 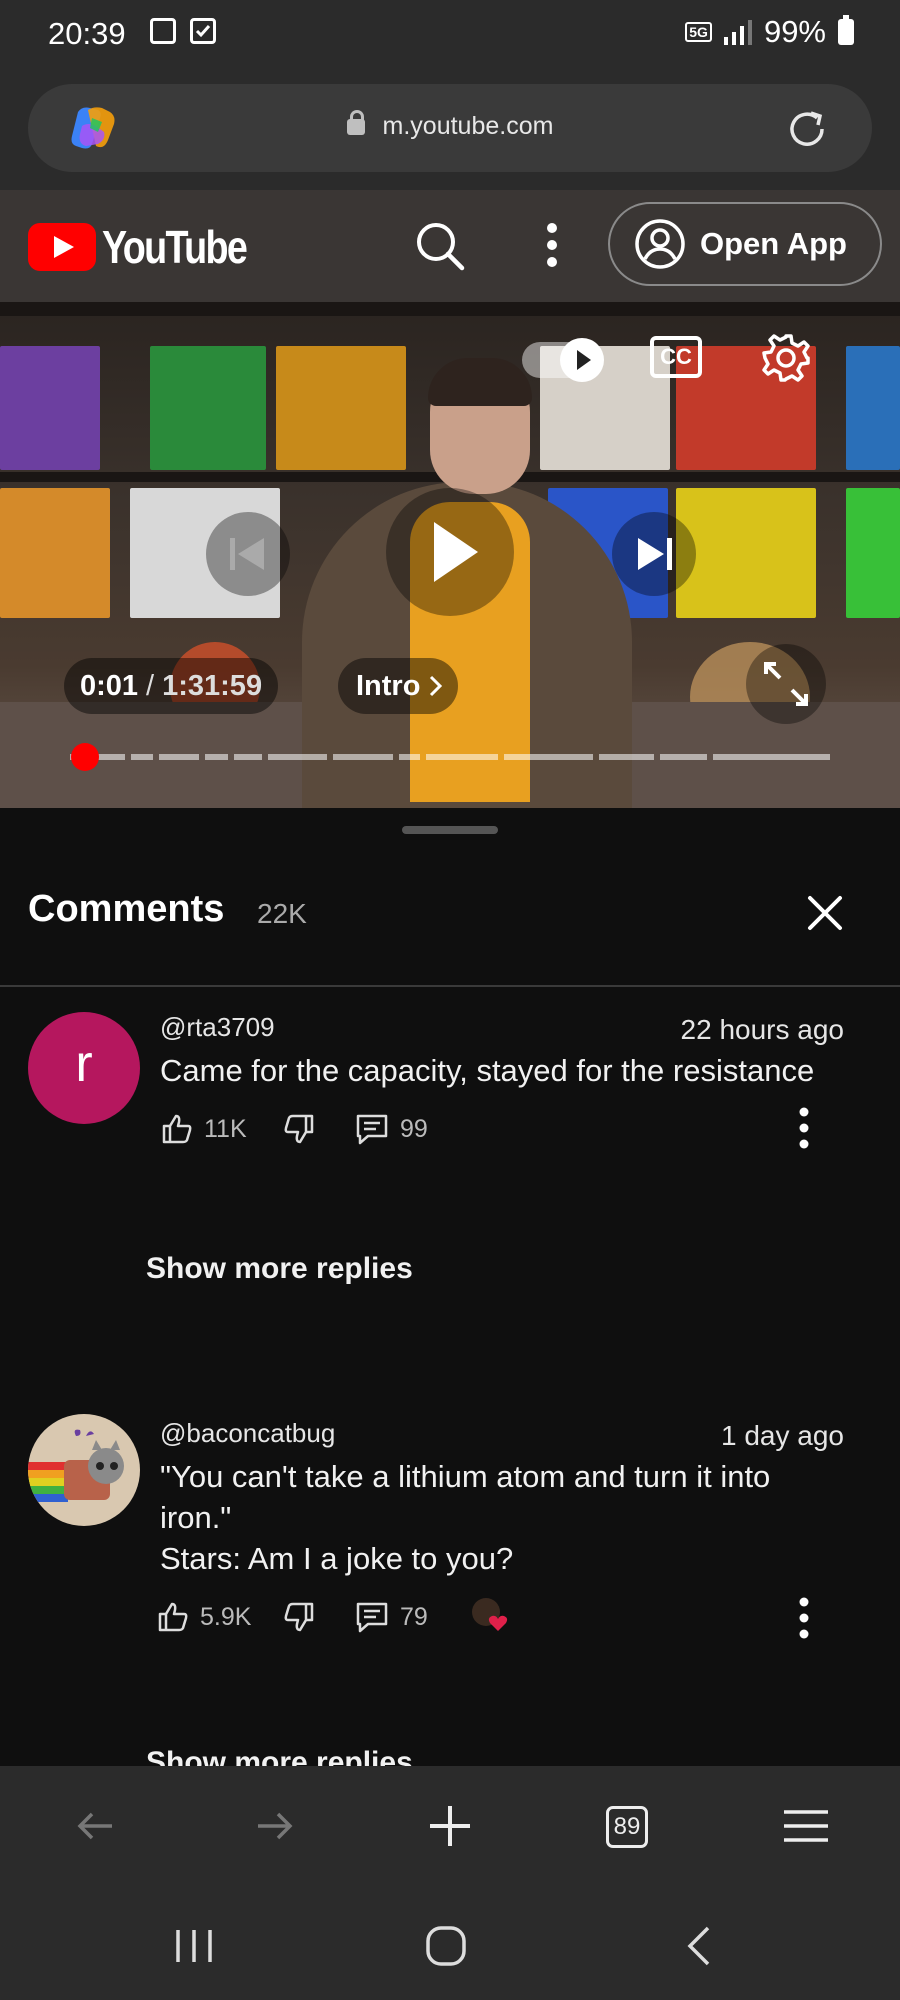 What do you see at coordinates (450, 830) in the screenshot?
I see `drag-handle` at bounding box center [450, 830].